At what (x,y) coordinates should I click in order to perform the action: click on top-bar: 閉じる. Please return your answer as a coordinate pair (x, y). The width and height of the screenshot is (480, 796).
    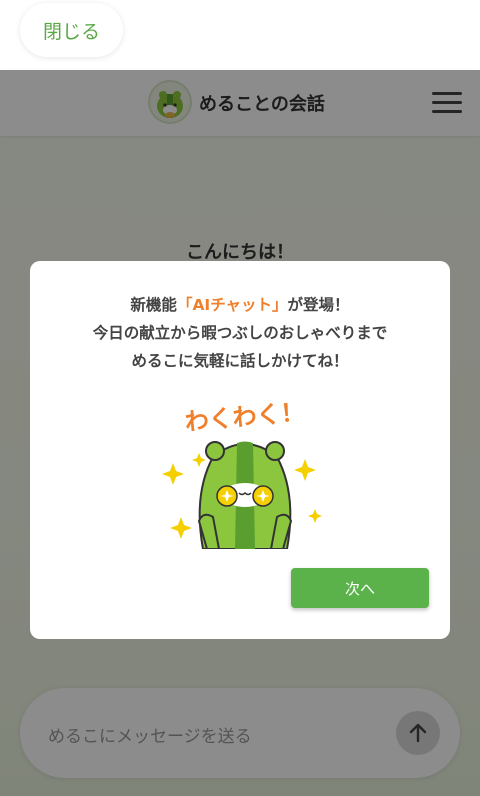
    Looking at the image, I should click on (240, 35).